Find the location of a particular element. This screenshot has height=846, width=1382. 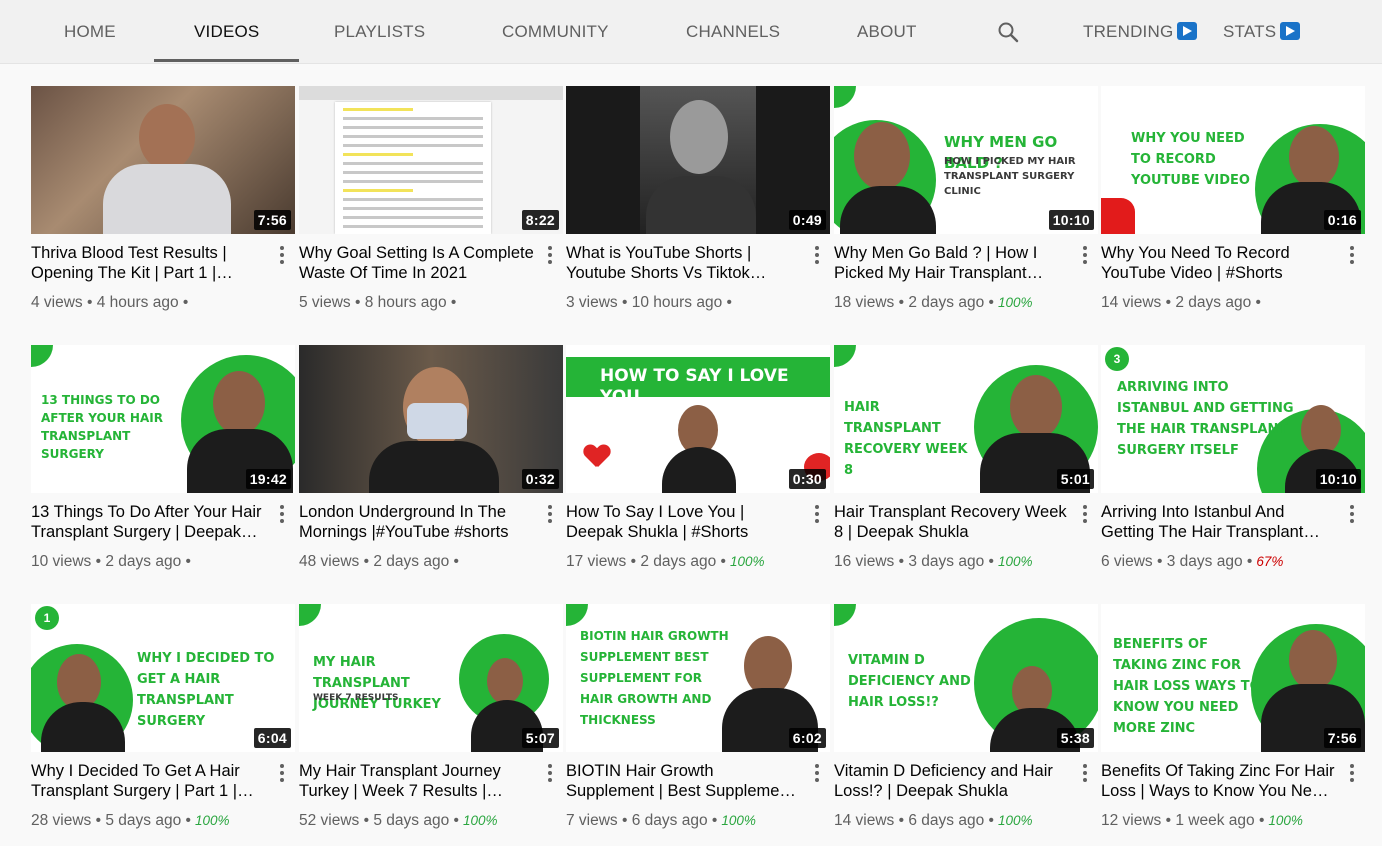

thumbnail-text: WHY YOU NEED TO RECORD YOUTUBE VIDEO is located at coordinates (1190, 159).